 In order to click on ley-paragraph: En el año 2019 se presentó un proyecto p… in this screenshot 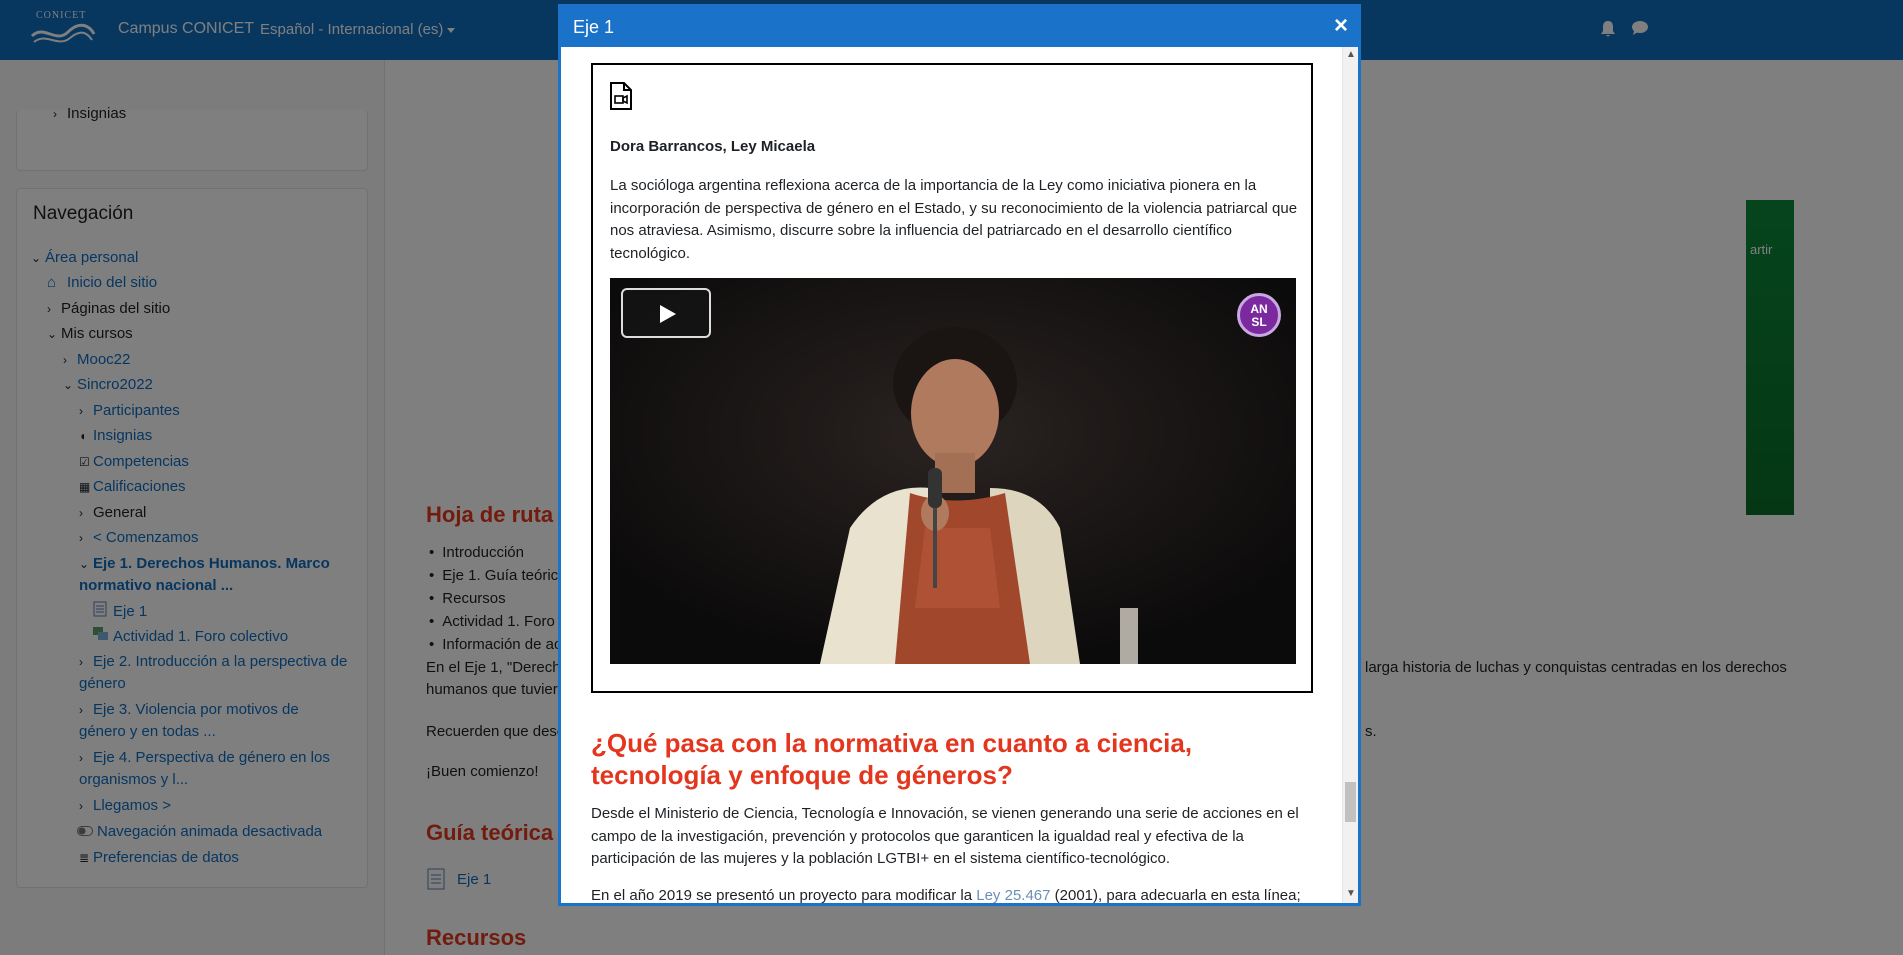, I will do `click(951, 894)`.